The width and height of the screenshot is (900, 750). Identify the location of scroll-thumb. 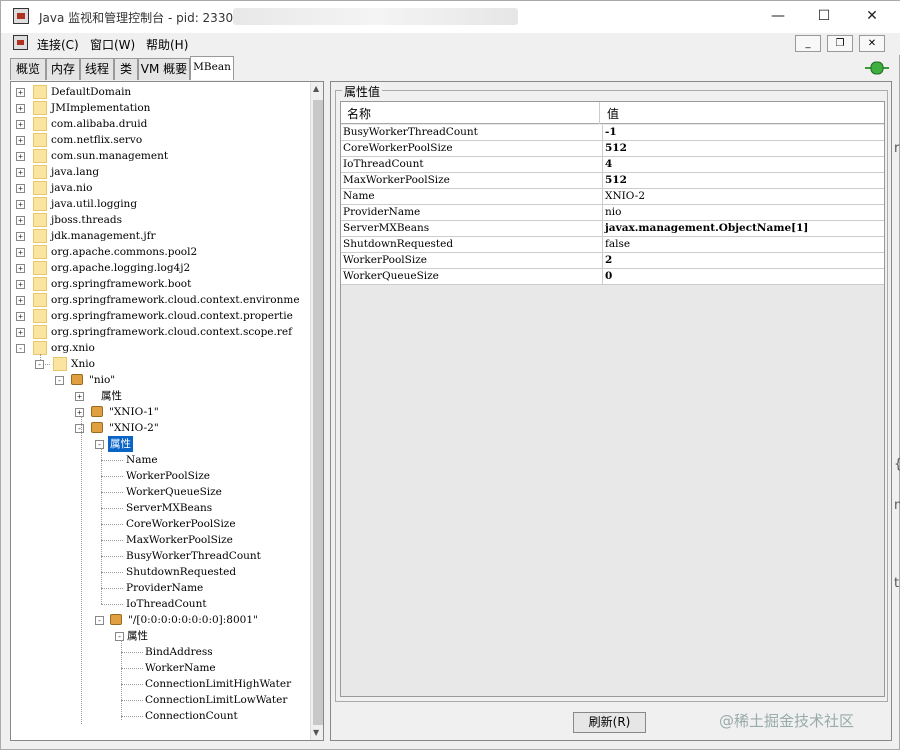
(318, 412).